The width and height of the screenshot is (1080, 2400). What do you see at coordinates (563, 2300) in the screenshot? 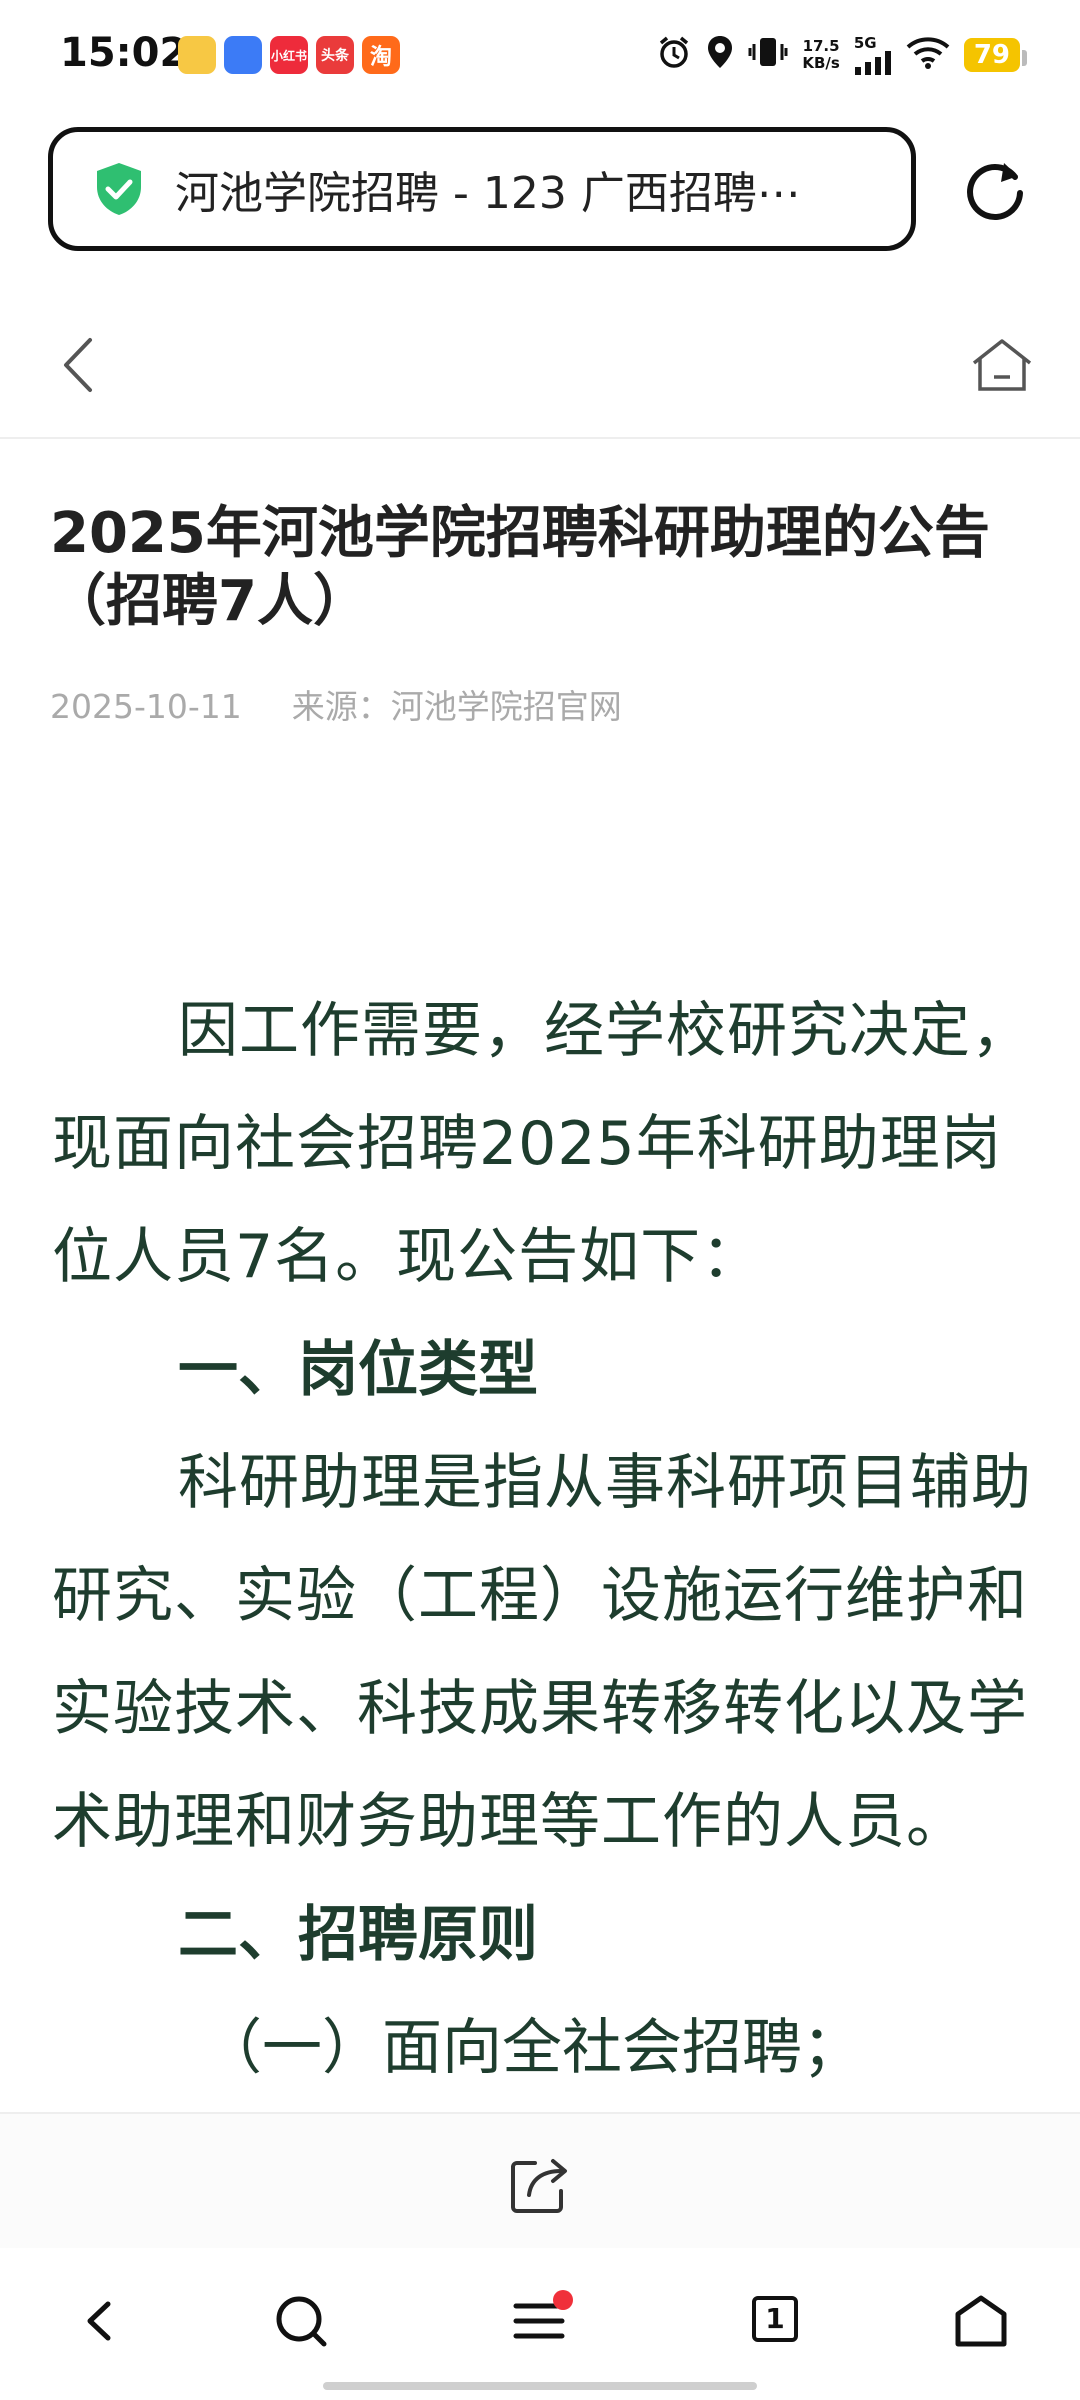
I see `notification-dot` at bounding box center [563, 2300].